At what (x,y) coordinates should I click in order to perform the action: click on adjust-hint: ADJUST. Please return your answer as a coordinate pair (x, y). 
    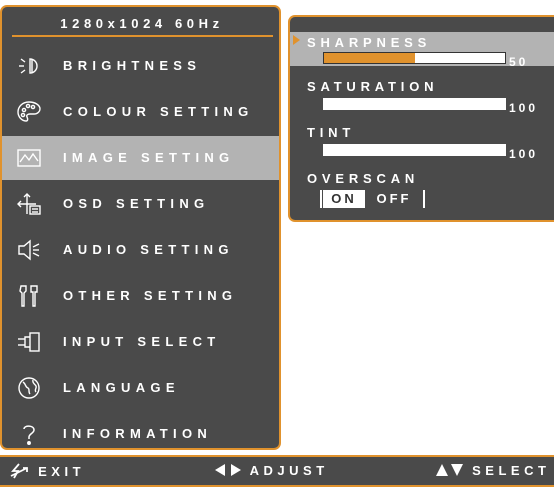
    Looking at the image, I should click on (271, 471).